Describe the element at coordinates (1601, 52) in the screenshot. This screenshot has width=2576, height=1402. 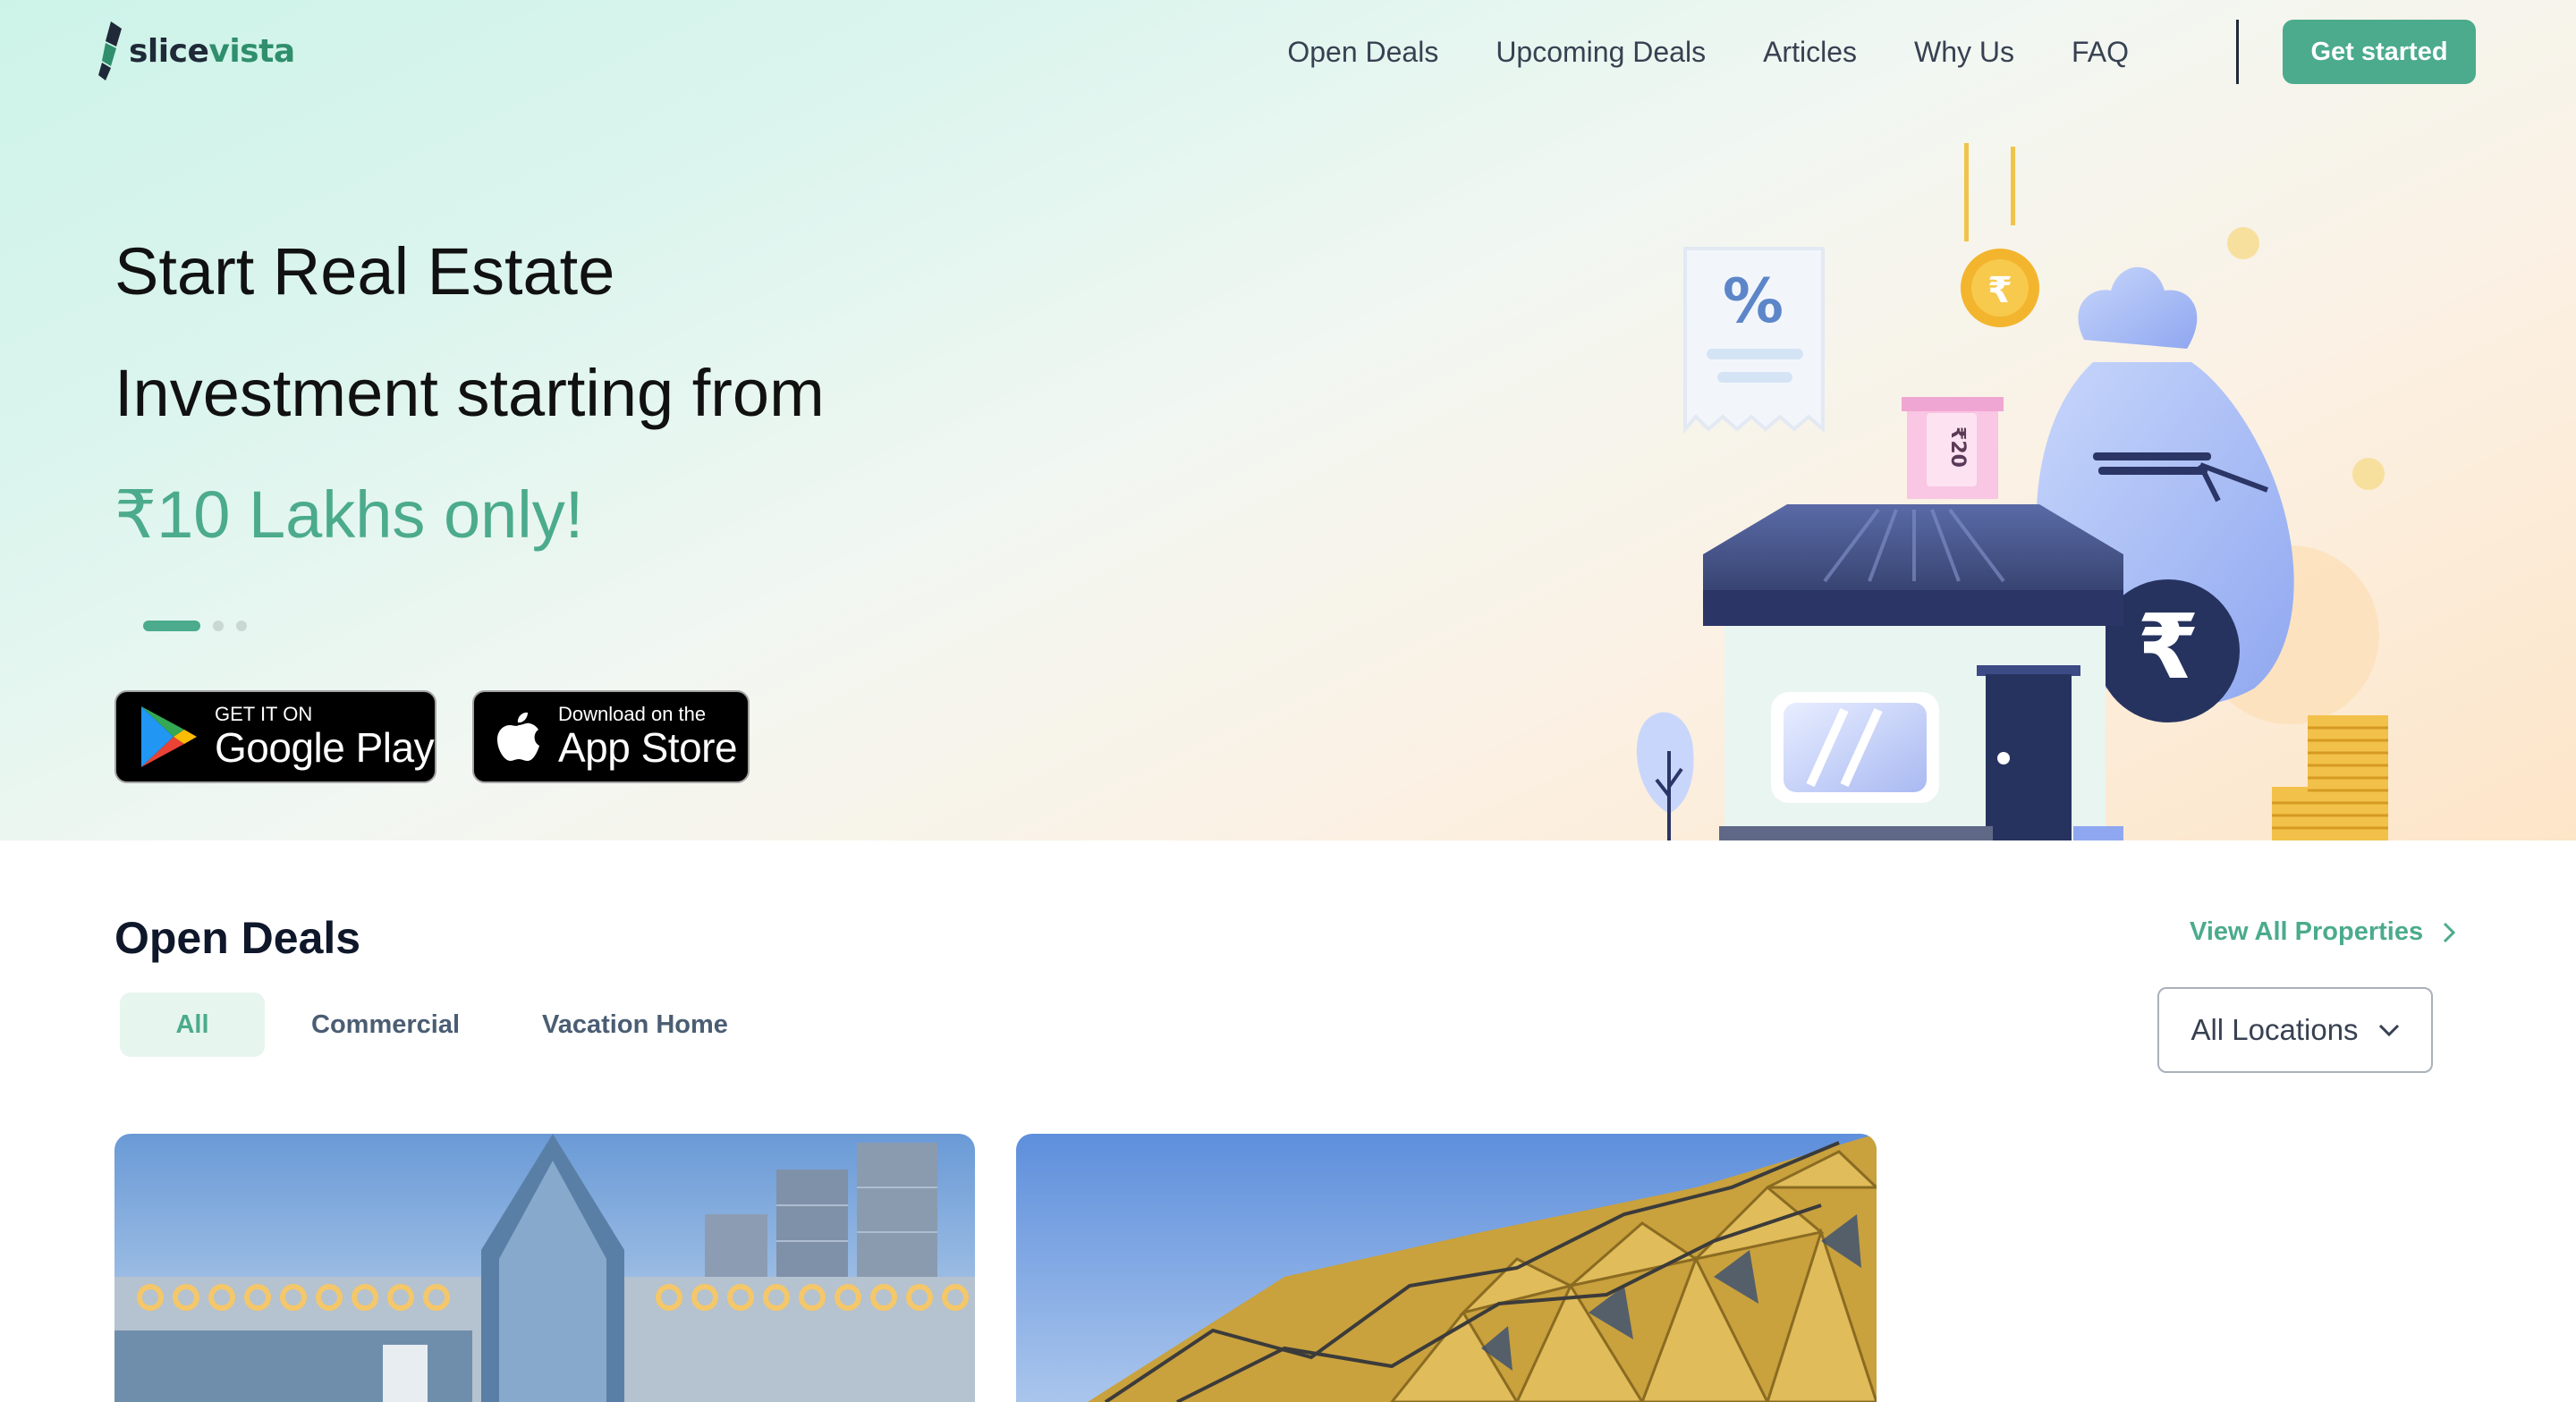
I see `nav-upcoming-deals: Upcoming Deals` at that location.